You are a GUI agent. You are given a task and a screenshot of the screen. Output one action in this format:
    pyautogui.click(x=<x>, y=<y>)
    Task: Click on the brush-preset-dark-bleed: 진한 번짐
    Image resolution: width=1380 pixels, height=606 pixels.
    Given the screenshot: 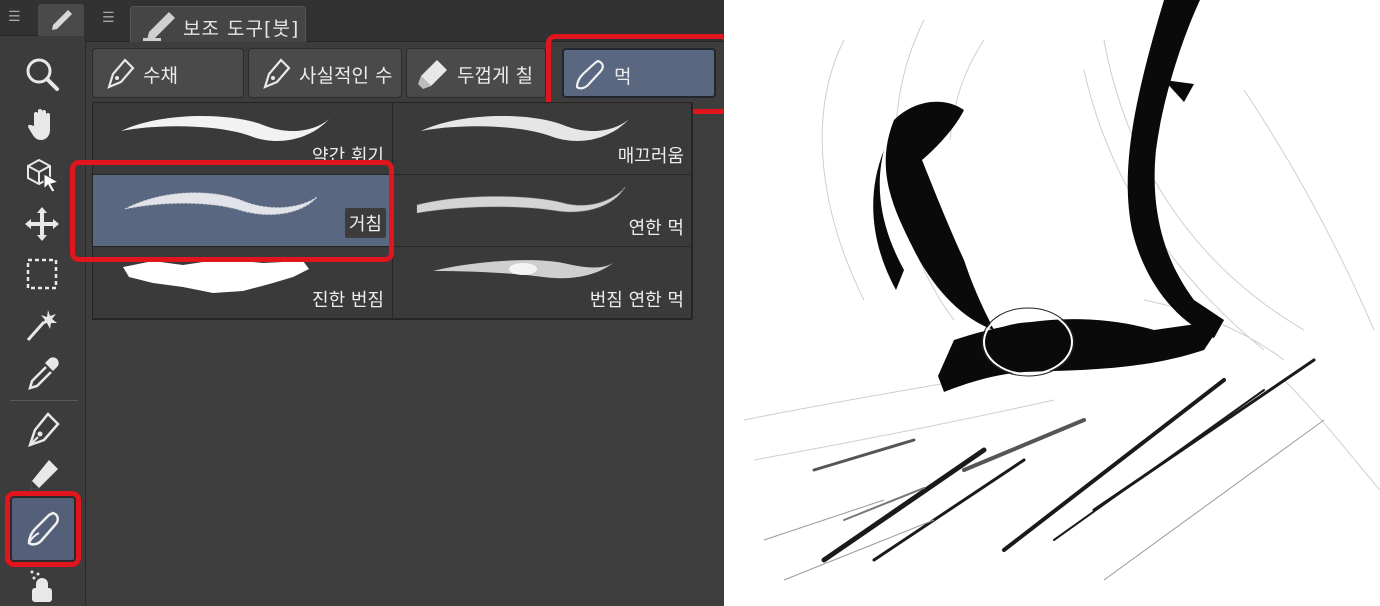 What is the action you would take?
    pyautogui.click(x=243, y=283)
    